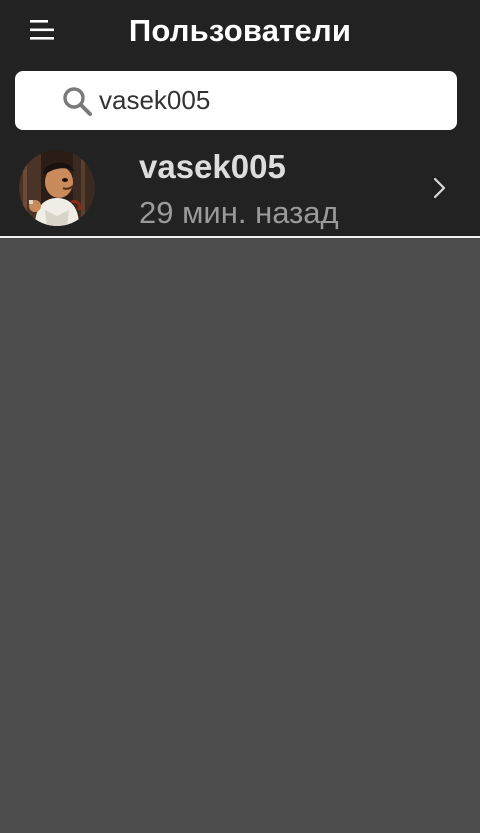 Image resolution: width=480 pixels, height=833 pixels. Describe the element at coordinates (212, 166) in the screenshot. I see `user-name: vasek005` at that location.